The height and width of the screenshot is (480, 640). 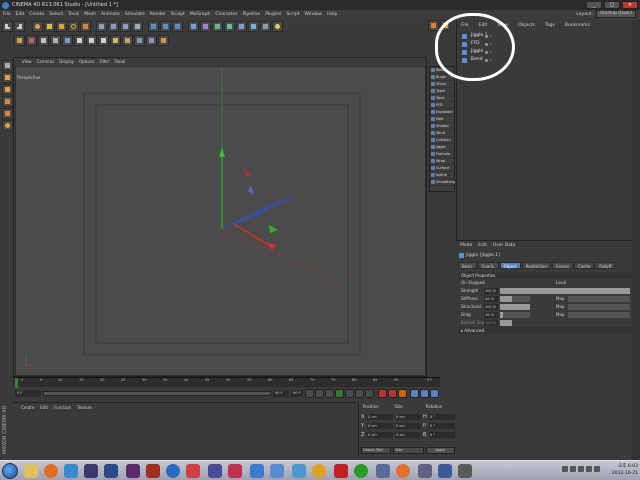 I want to click on close-button: ✕, so click(x=630, y=5).